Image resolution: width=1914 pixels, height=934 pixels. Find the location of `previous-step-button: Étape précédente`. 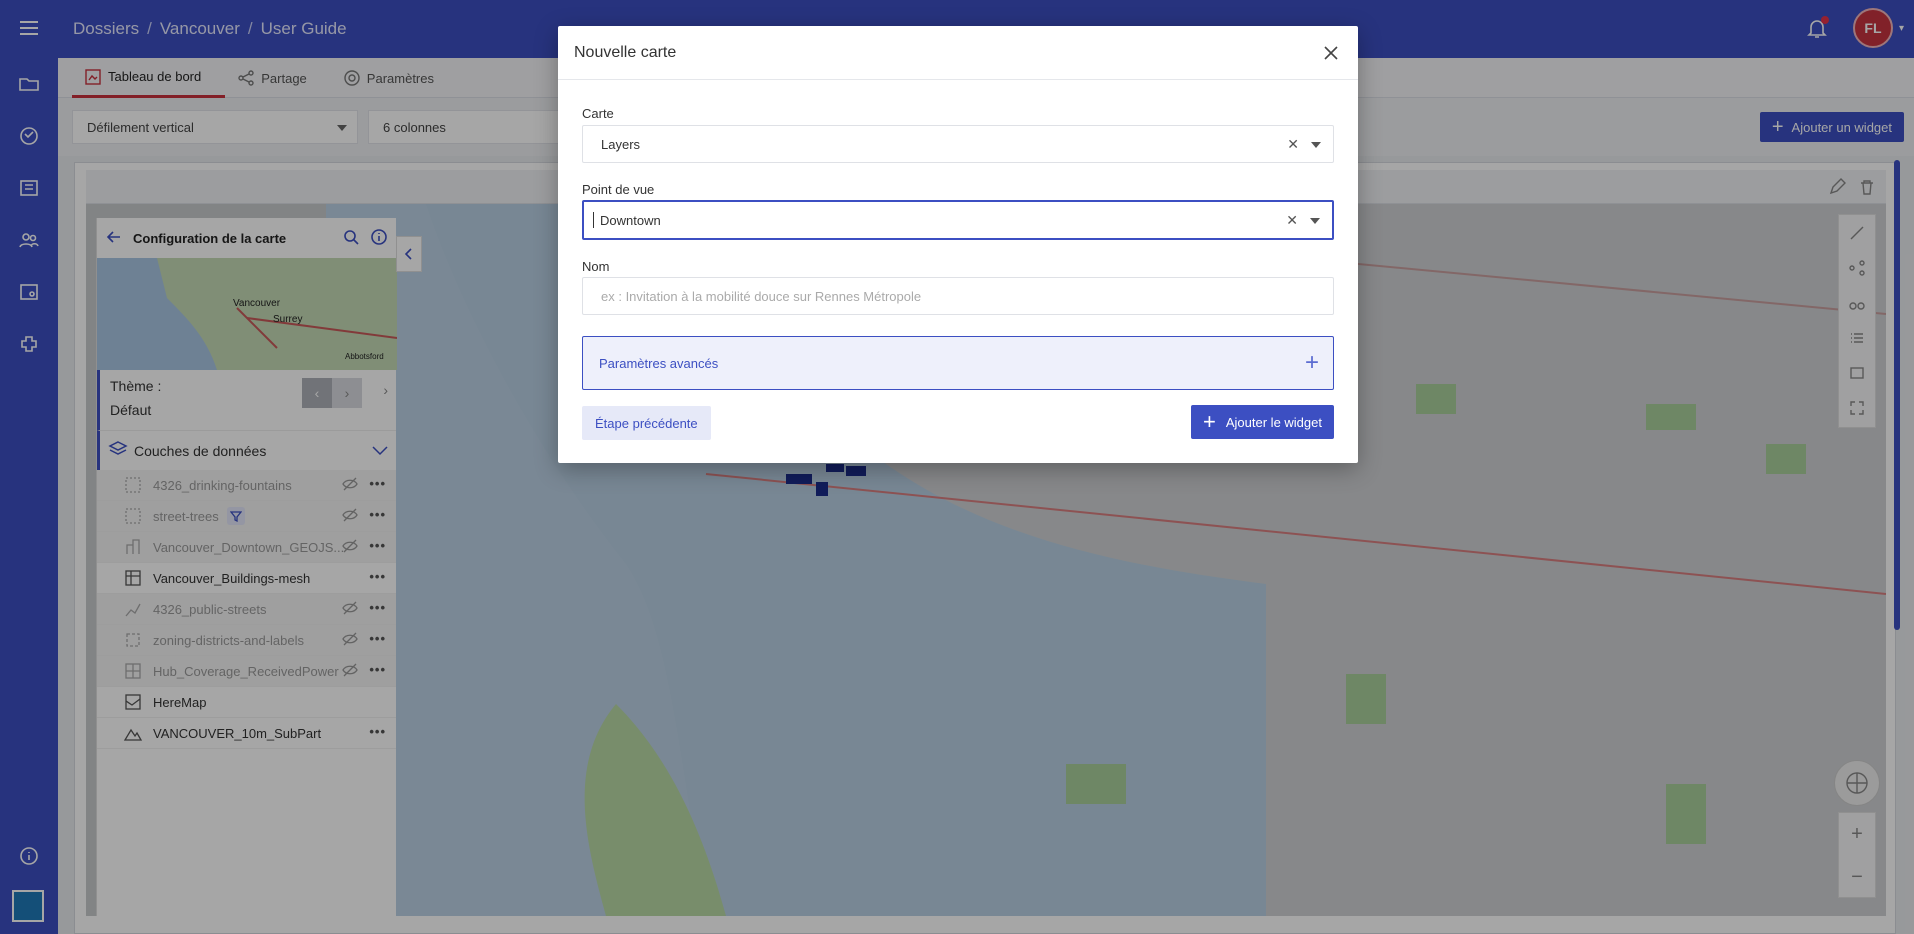

previous-step-button: Étape précédente is located at coordinates (646, 423).